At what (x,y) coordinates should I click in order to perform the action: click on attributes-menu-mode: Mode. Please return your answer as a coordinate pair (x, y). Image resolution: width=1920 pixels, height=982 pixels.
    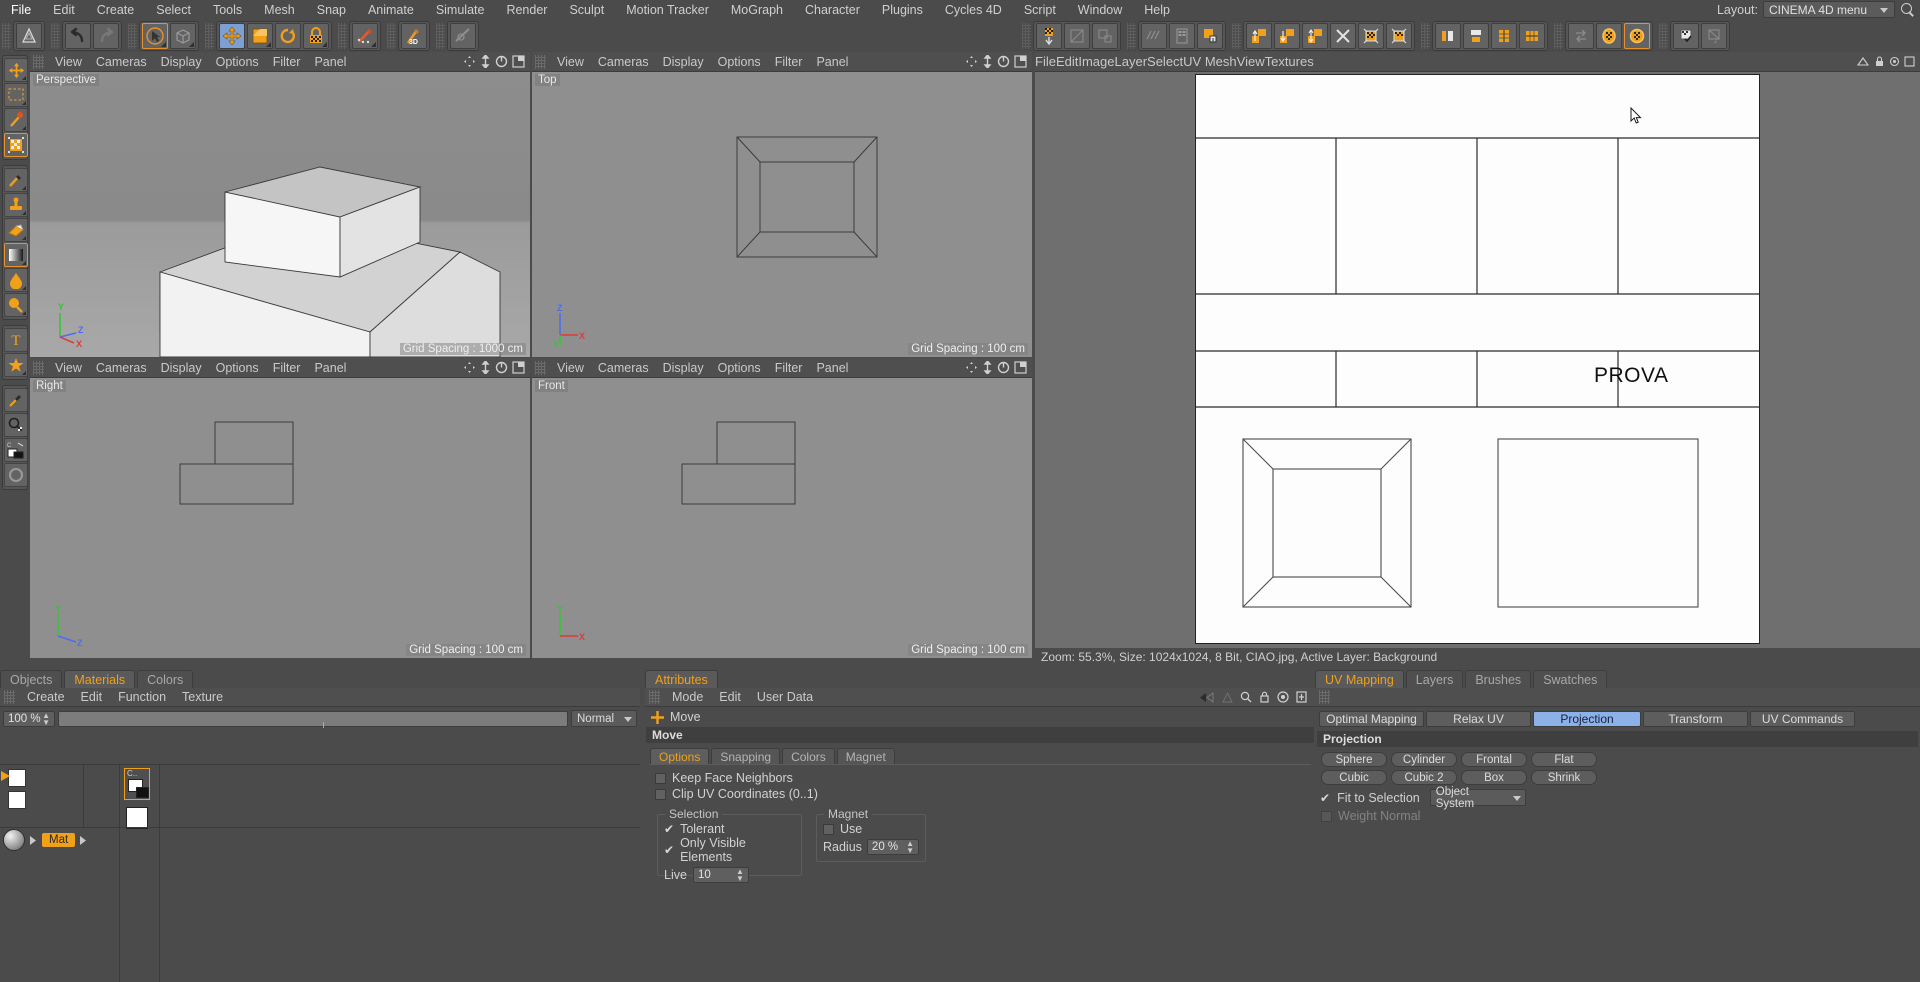
    Looking at the image, I should click on (687, 697).